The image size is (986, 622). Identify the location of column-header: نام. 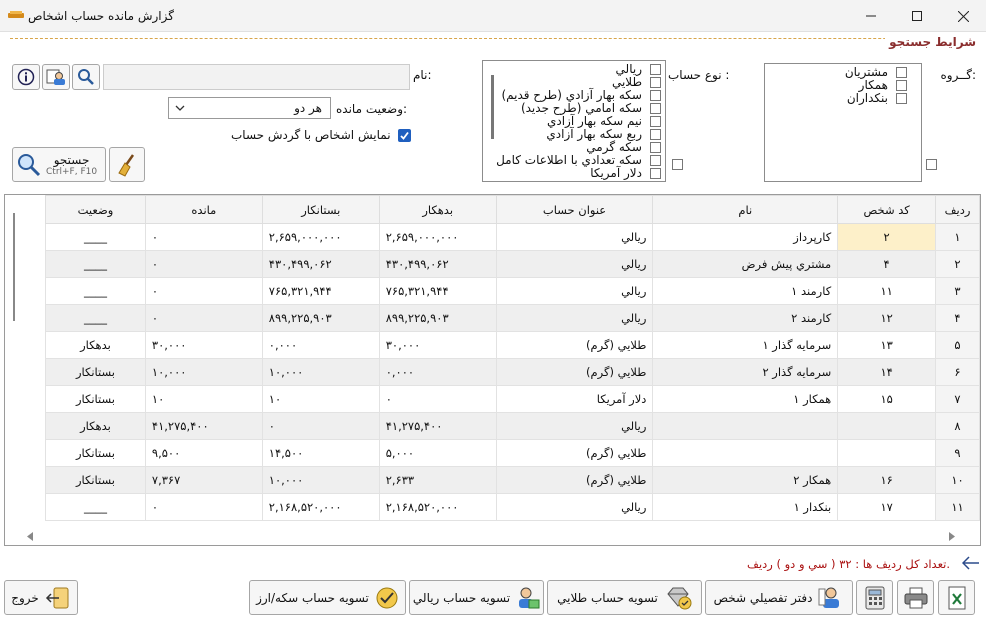
(745, 209).